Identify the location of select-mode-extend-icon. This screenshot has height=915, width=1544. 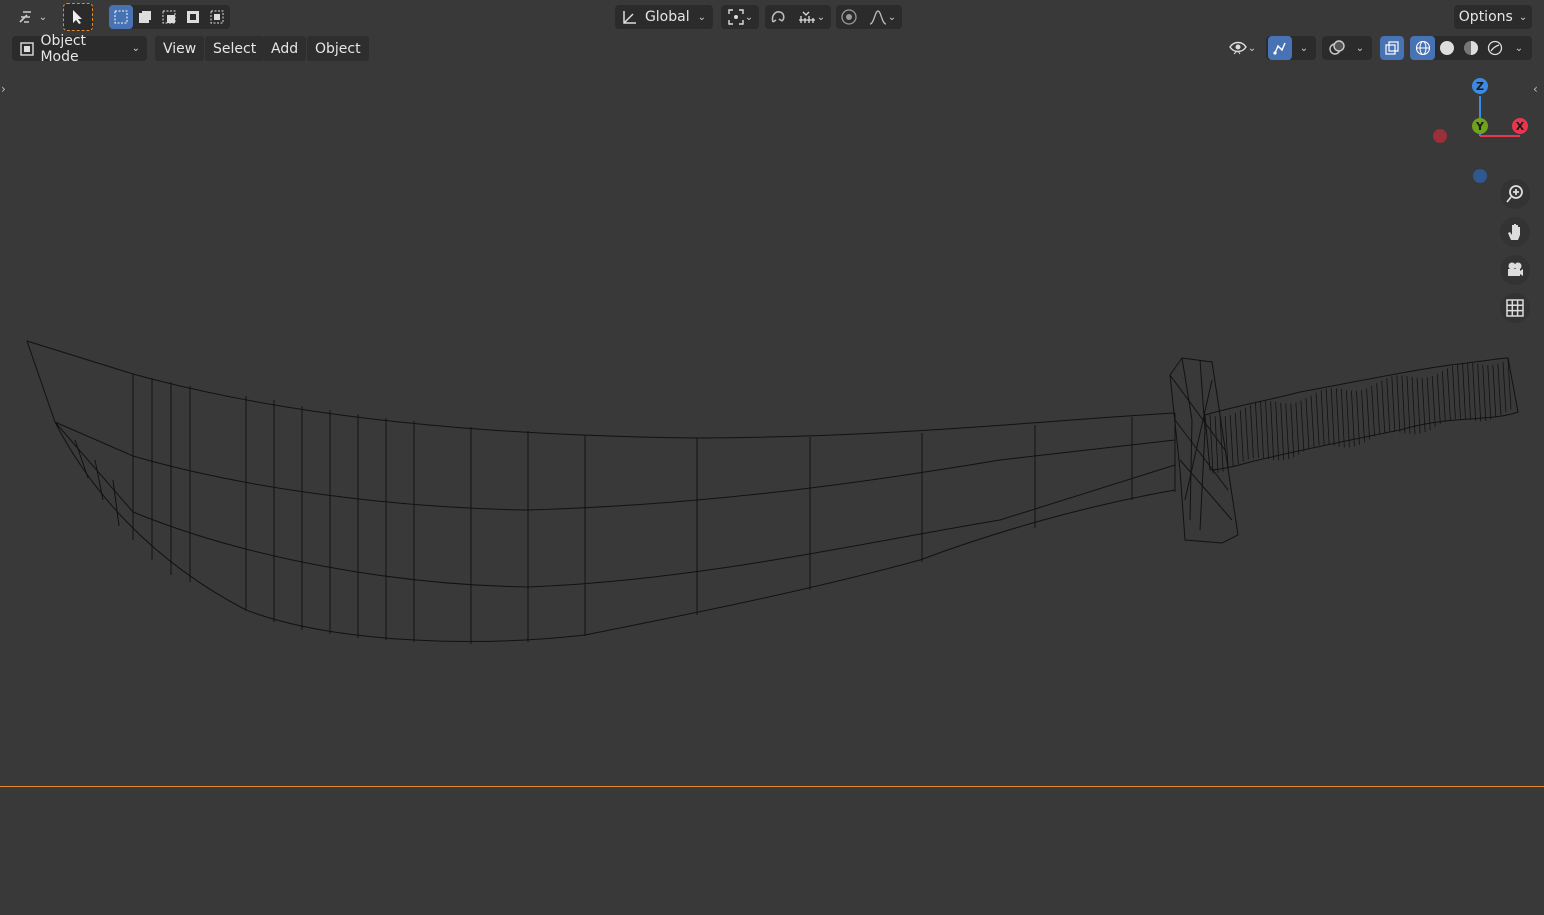
(145, 17).